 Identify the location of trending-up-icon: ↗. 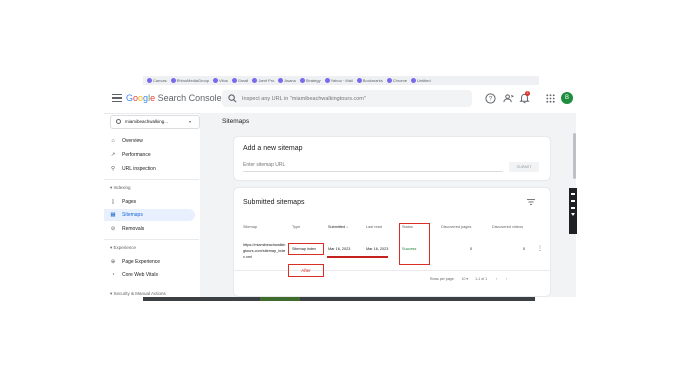
(113, 155).